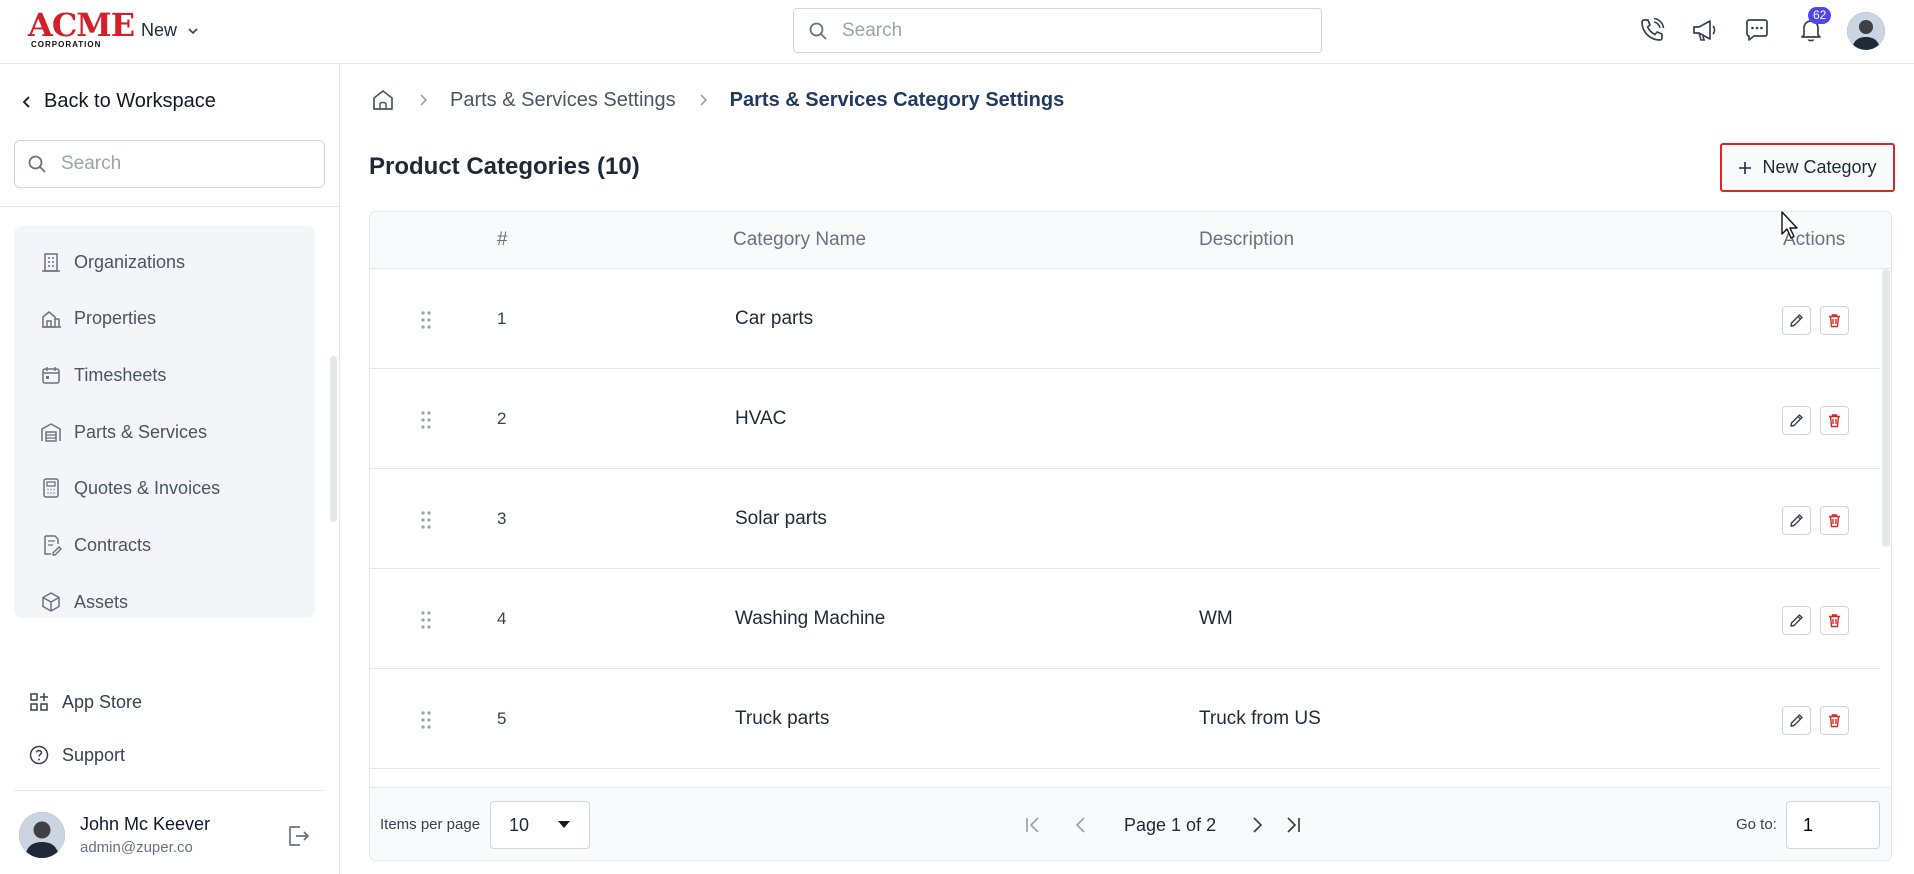 The height and width of the screenshot is (874, 1914). What do you see at coordinates (564, 824) in the screenshot?
I see `caret-down-icon` at bounding box center [564, 824].